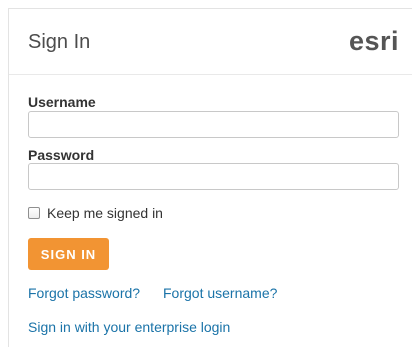  What do you see at coordinates (220, 293) in the screenshot?
I see `forgot-username-link: Forgot username?` at bounding box center [220, 293].